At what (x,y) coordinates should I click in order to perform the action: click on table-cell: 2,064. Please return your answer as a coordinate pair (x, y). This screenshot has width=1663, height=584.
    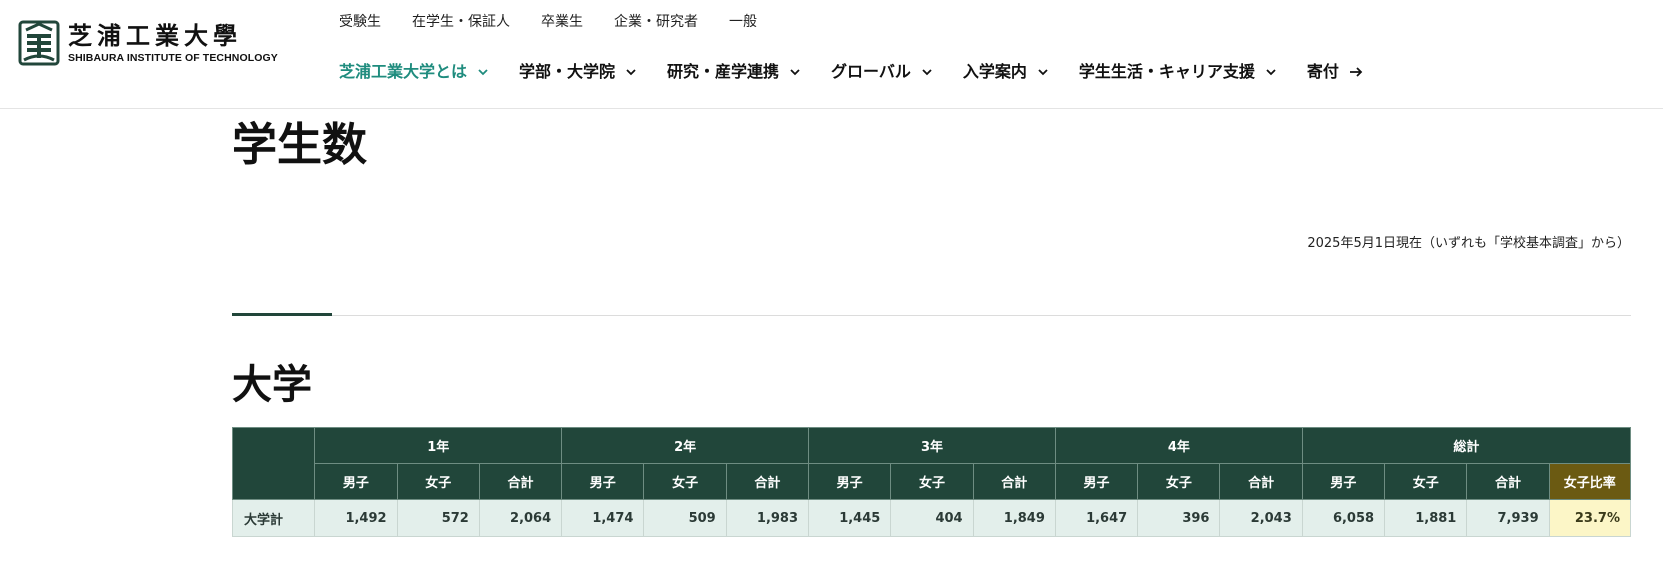
    Looking at the image, I should click on (520, 518).